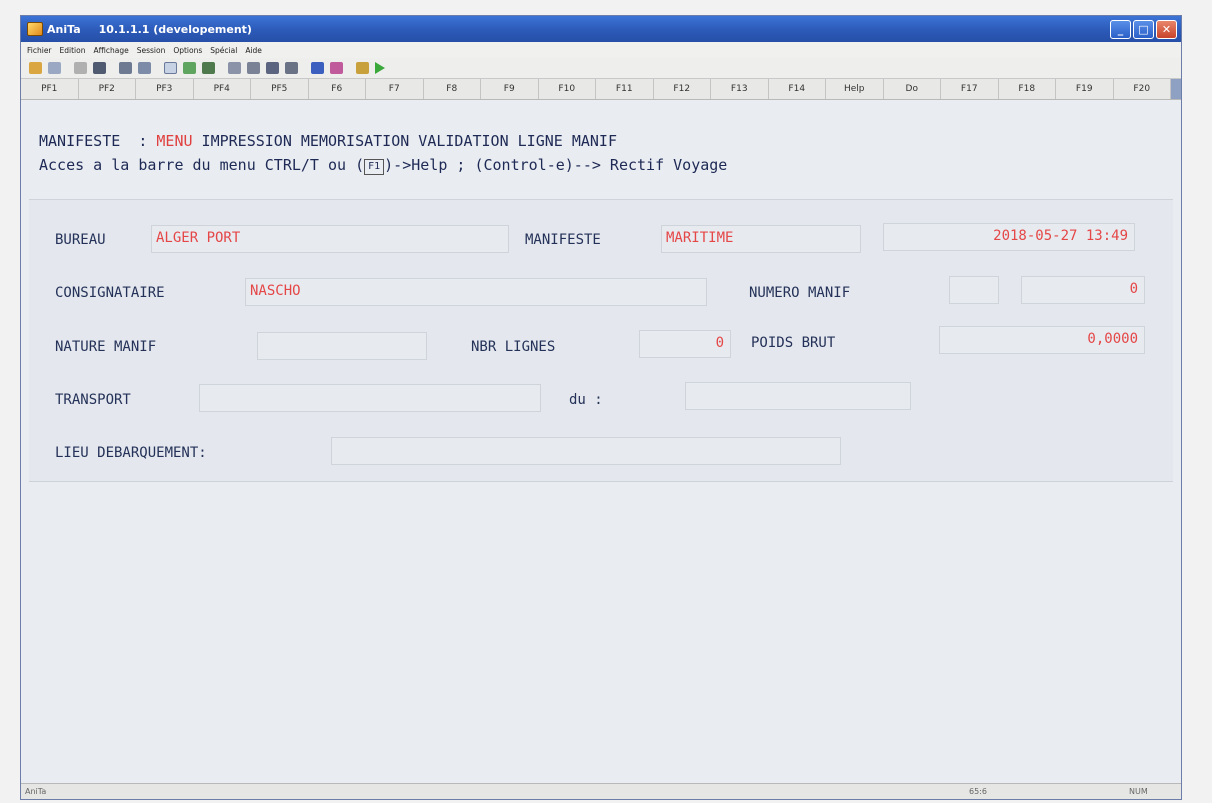 The height and width of the screenshot is (803, 1212). What do you see at coordinates (761, 239) in the screenshot?
I see `manifeste-field: MARITIME` at bounding box center [761, 239].